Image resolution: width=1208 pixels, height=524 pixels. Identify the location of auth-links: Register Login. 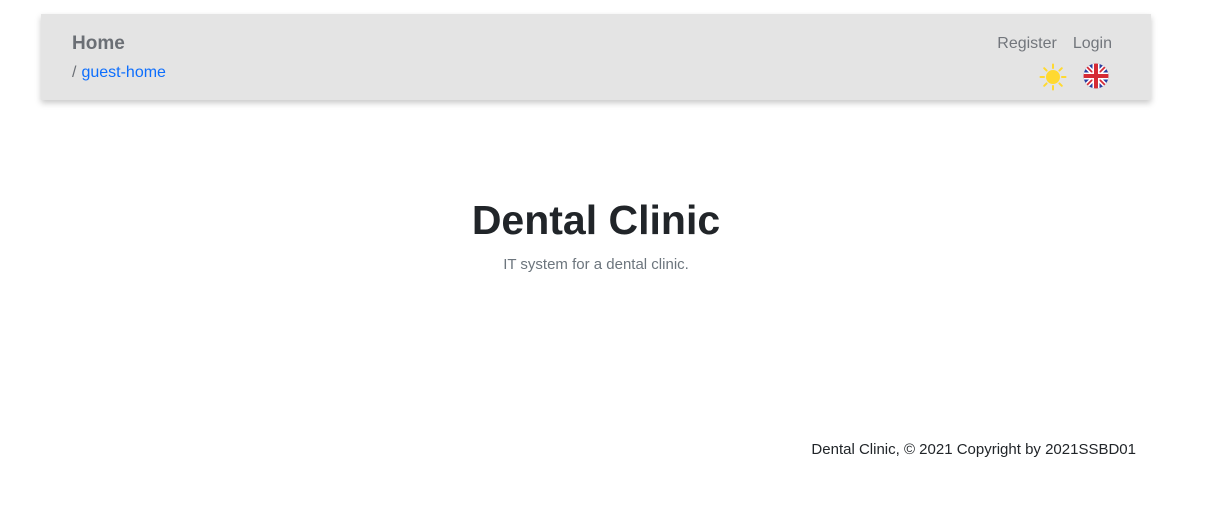
(1054, 44).